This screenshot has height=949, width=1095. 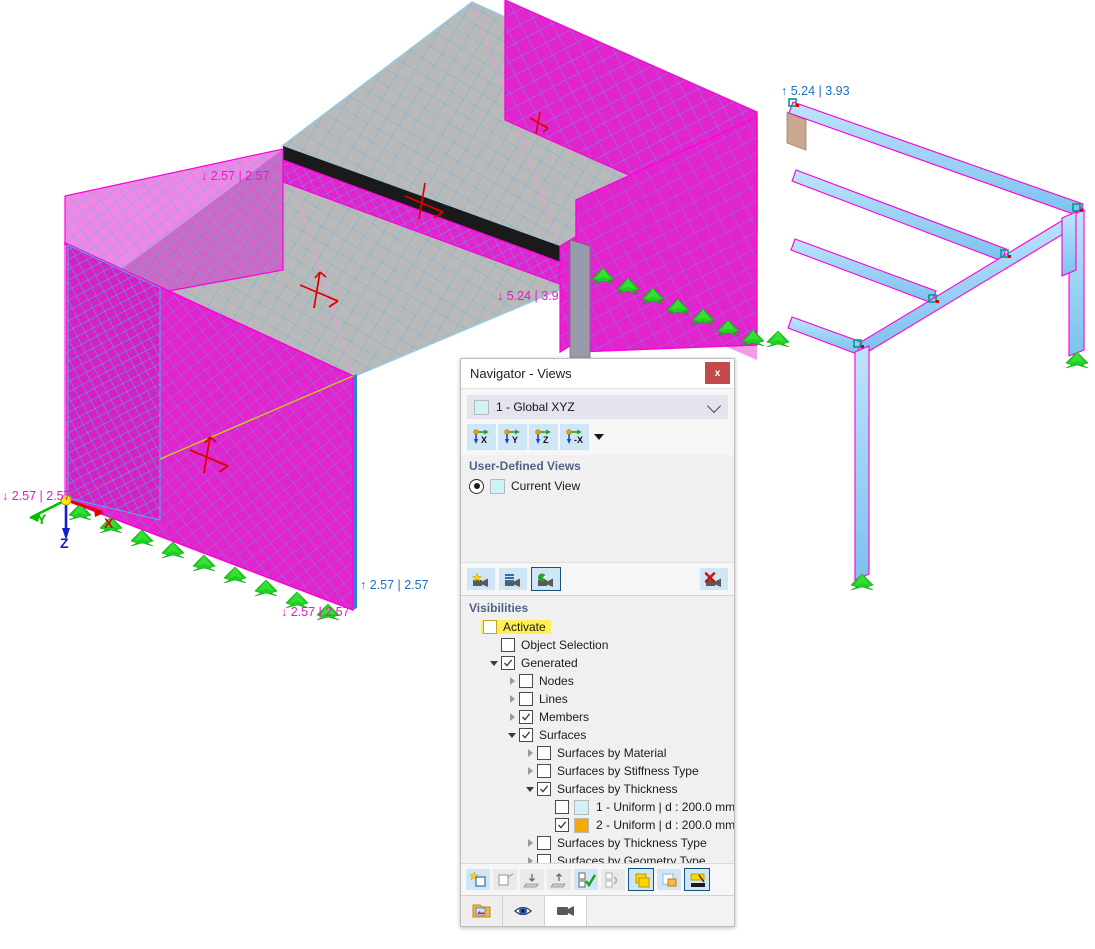 What do you see at coordinates (717, 373) in the screenshot?
I see `close-button: x` at bounding box center [717, 373].